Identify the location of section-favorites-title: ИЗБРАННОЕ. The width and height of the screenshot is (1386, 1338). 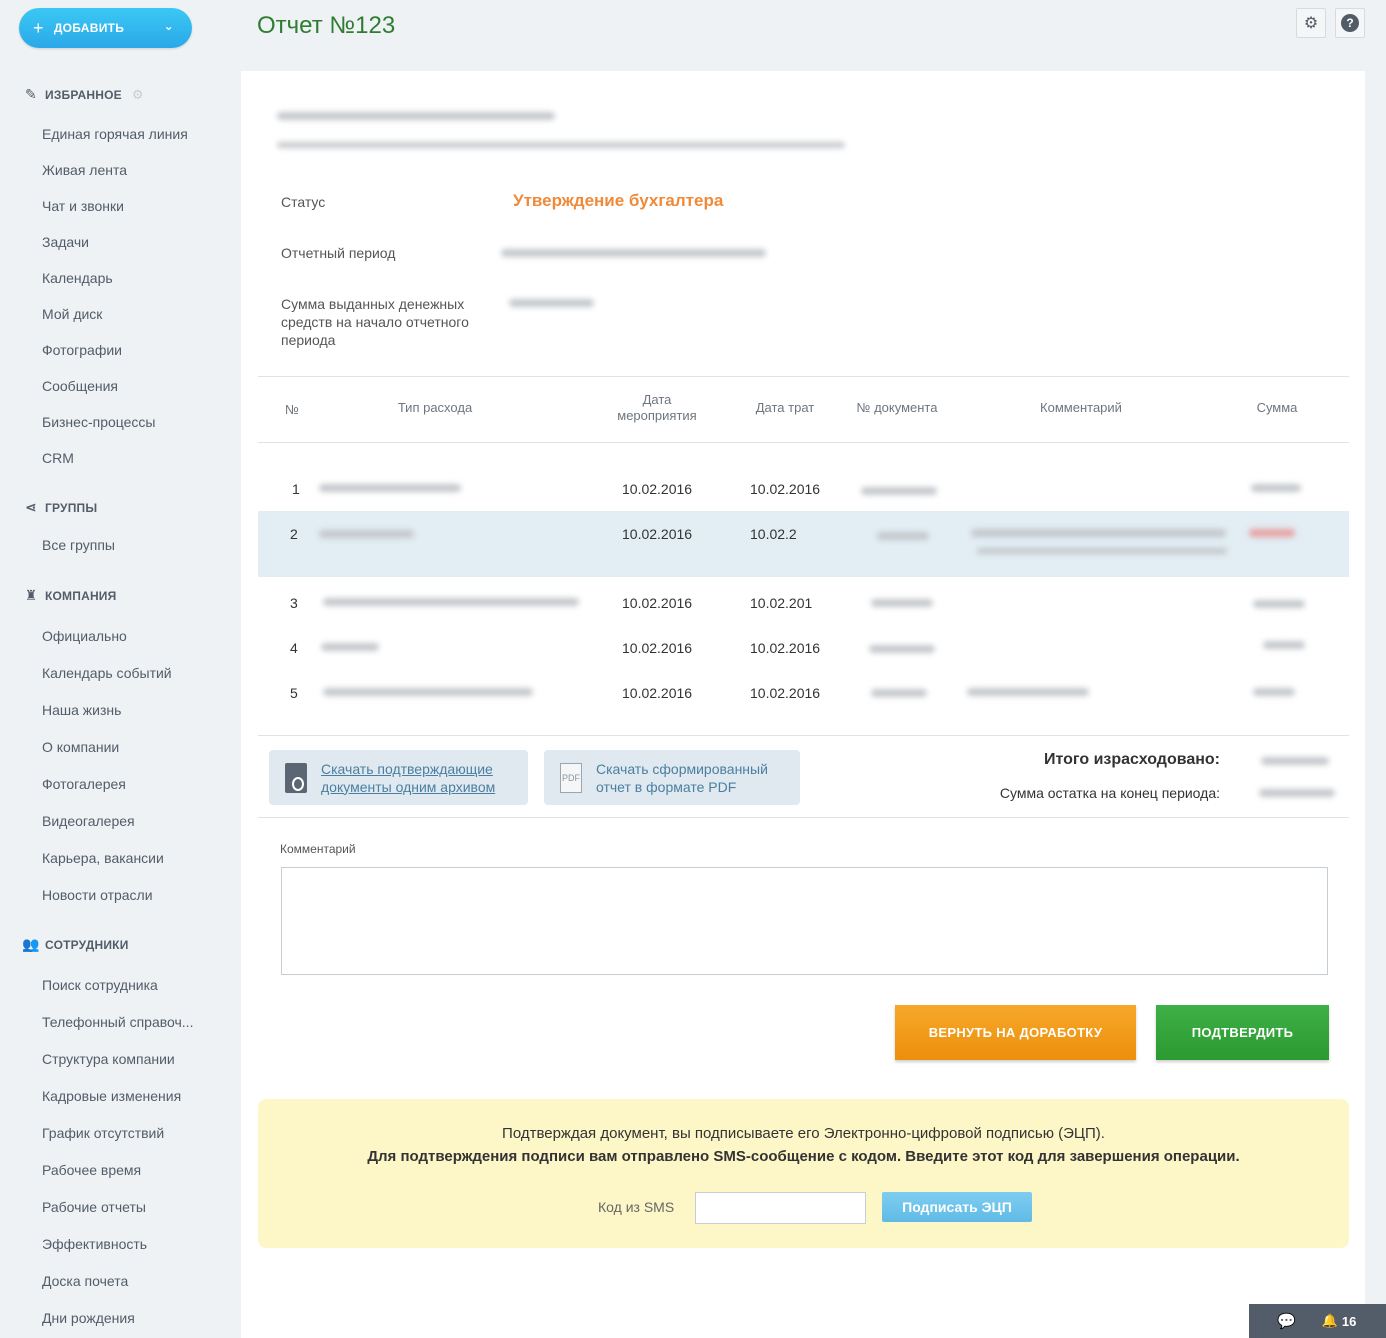
(83, 94).